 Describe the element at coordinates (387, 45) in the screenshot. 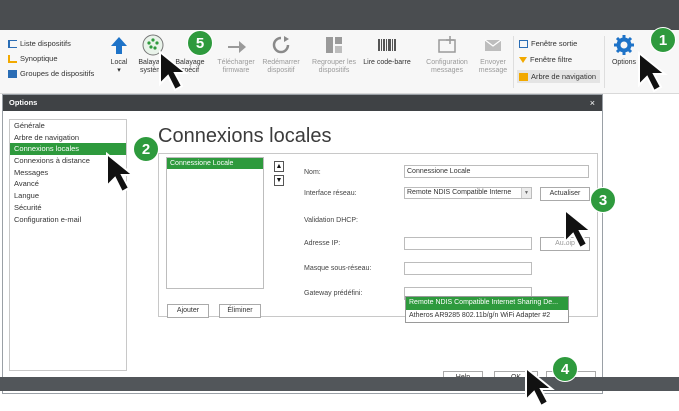

I see `barcode-icon` at that location.